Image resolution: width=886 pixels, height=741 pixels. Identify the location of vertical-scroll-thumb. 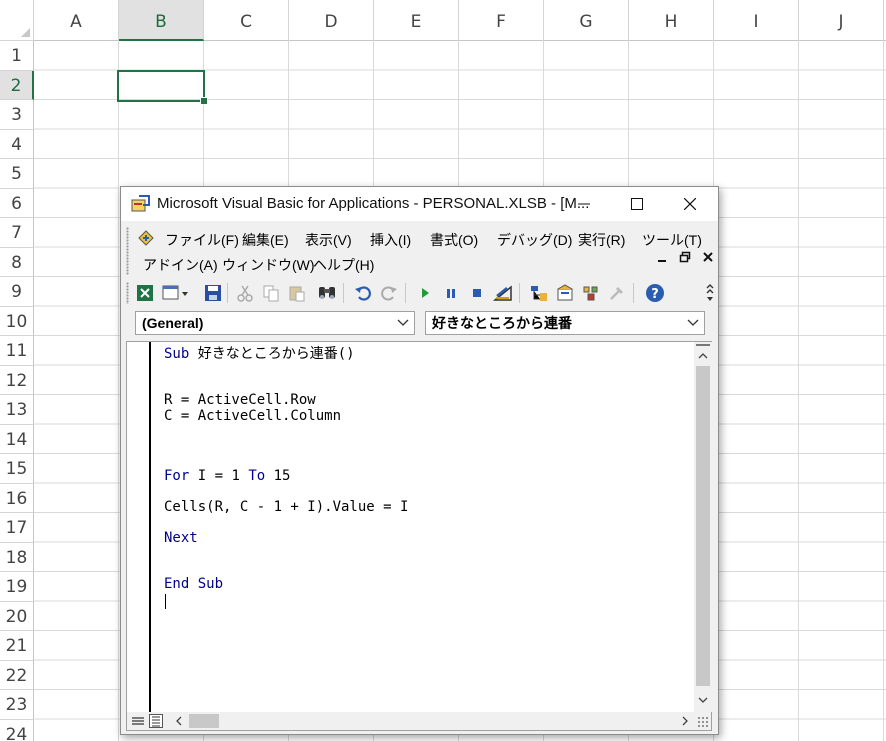
(703, 526).